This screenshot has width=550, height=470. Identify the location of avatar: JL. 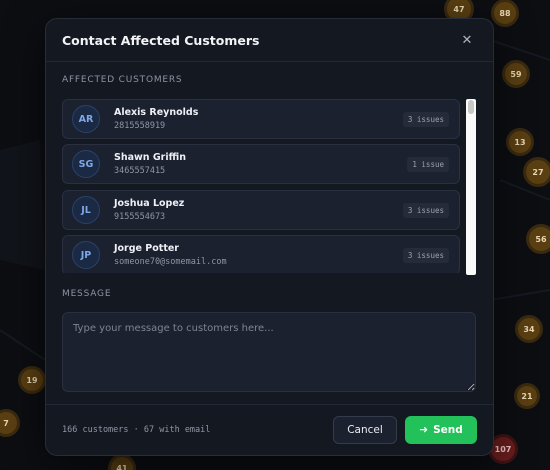
(86, 210).